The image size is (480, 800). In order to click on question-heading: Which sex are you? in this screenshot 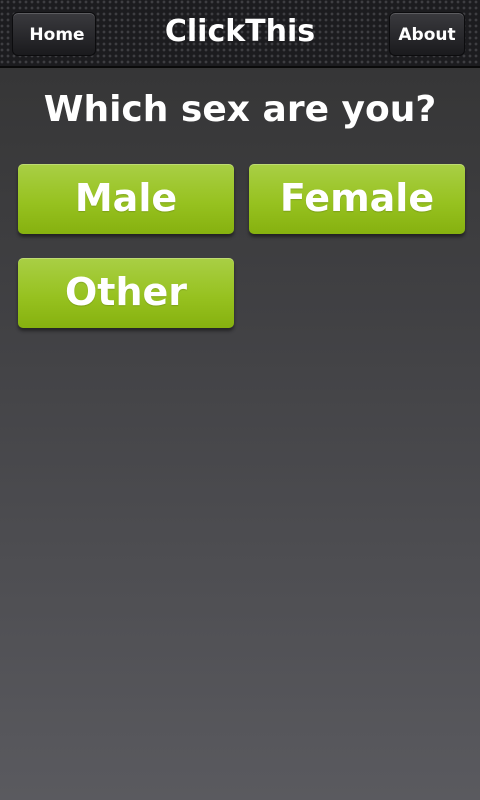, I will do `click(240, 109)`.